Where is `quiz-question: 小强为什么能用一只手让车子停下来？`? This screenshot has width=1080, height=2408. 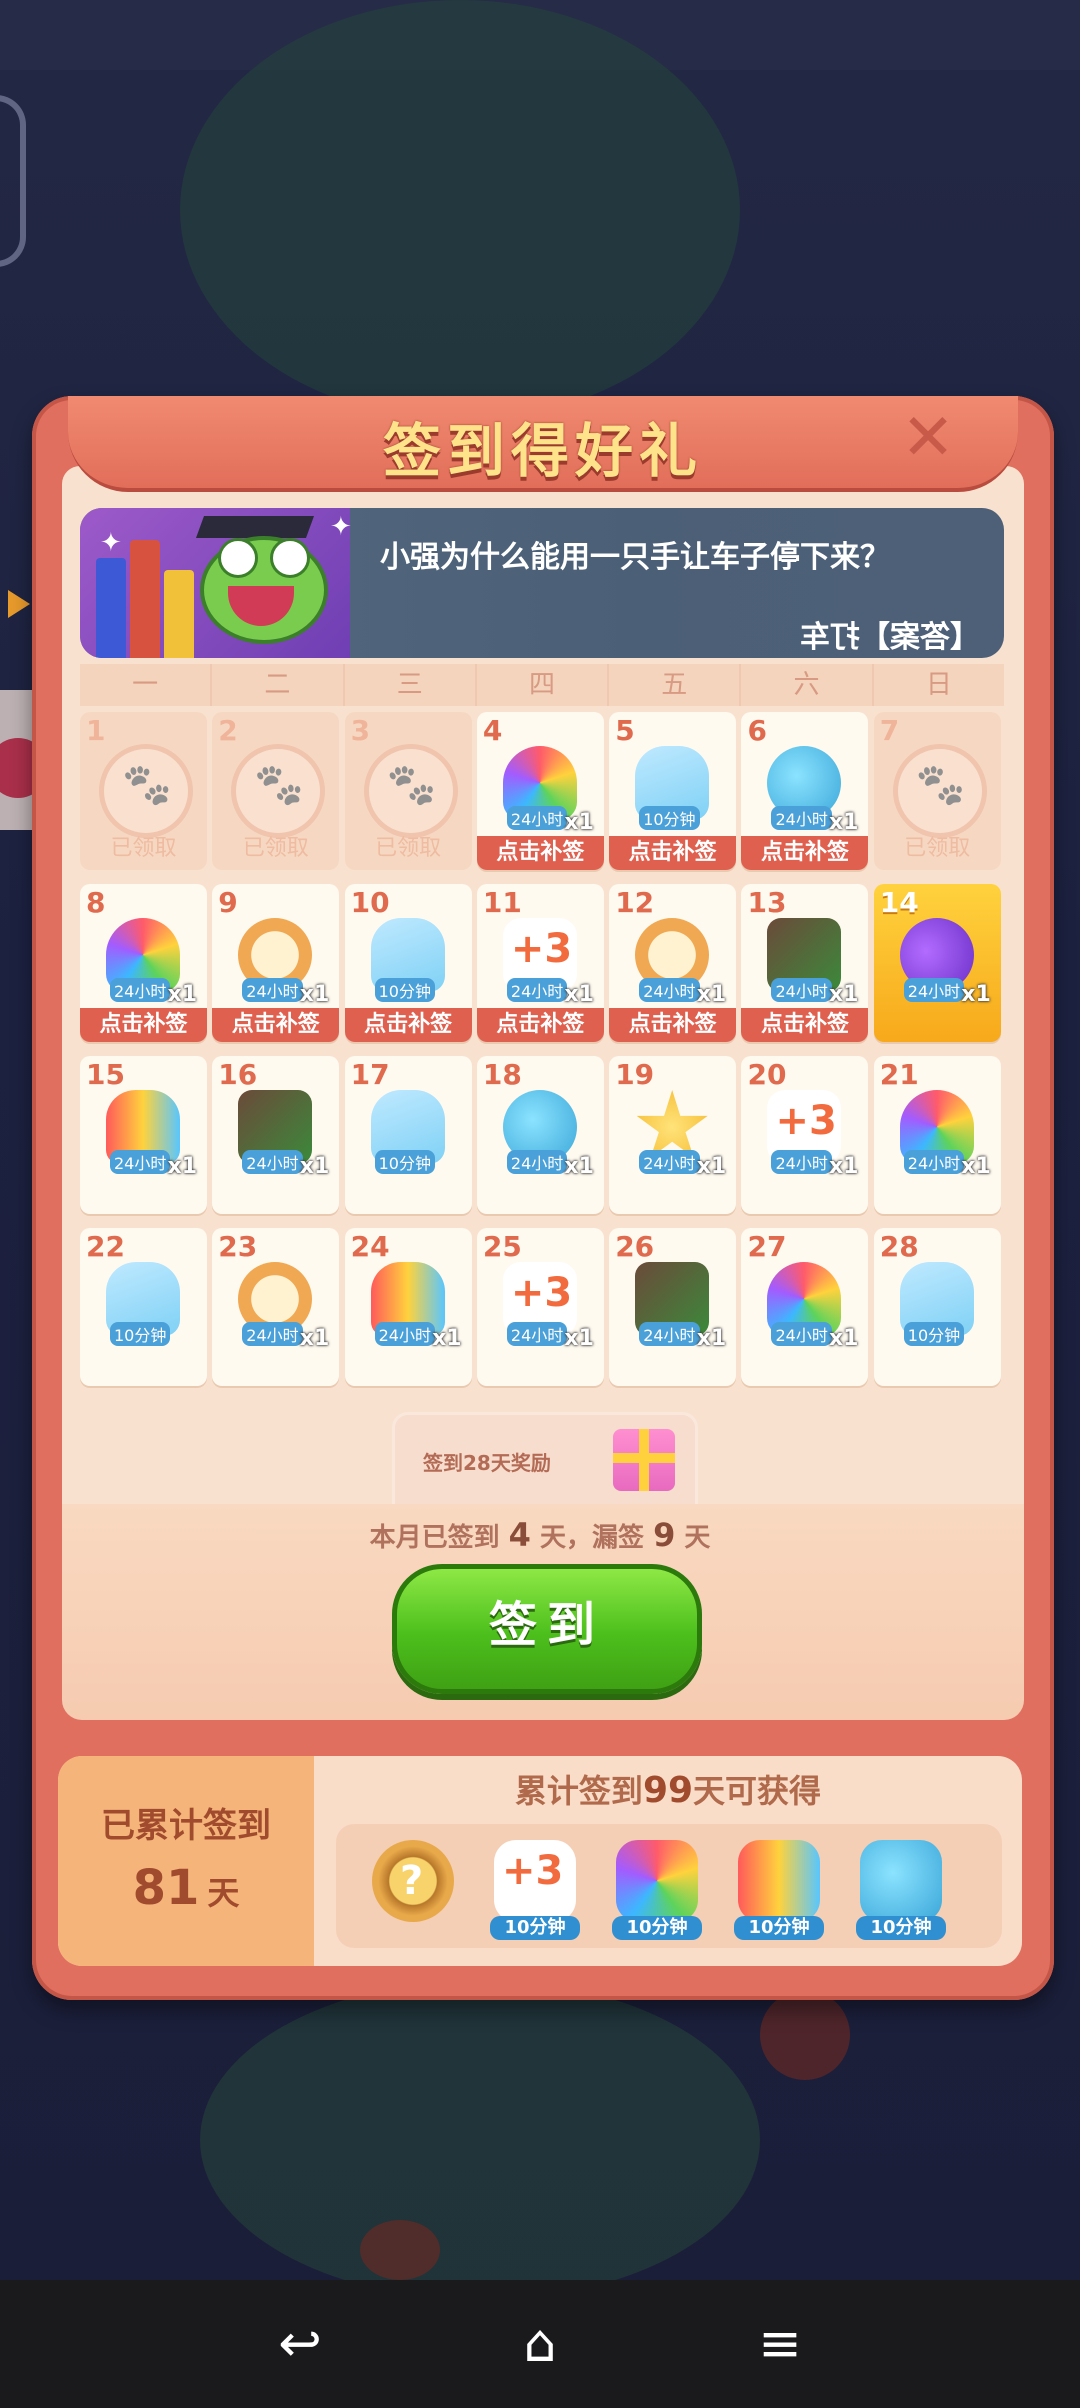 quiz-question: 小强为什么能用一只手让车子停下来？ is located at coordinates (635, 557).